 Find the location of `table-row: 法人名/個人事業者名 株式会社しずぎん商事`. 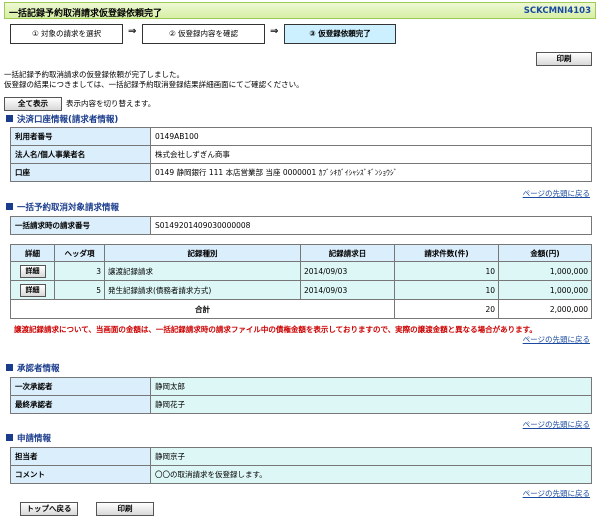

table-row: 法人名/個人事業者名 株式会社しずぎん商事 is located at coordinates (301, 154).